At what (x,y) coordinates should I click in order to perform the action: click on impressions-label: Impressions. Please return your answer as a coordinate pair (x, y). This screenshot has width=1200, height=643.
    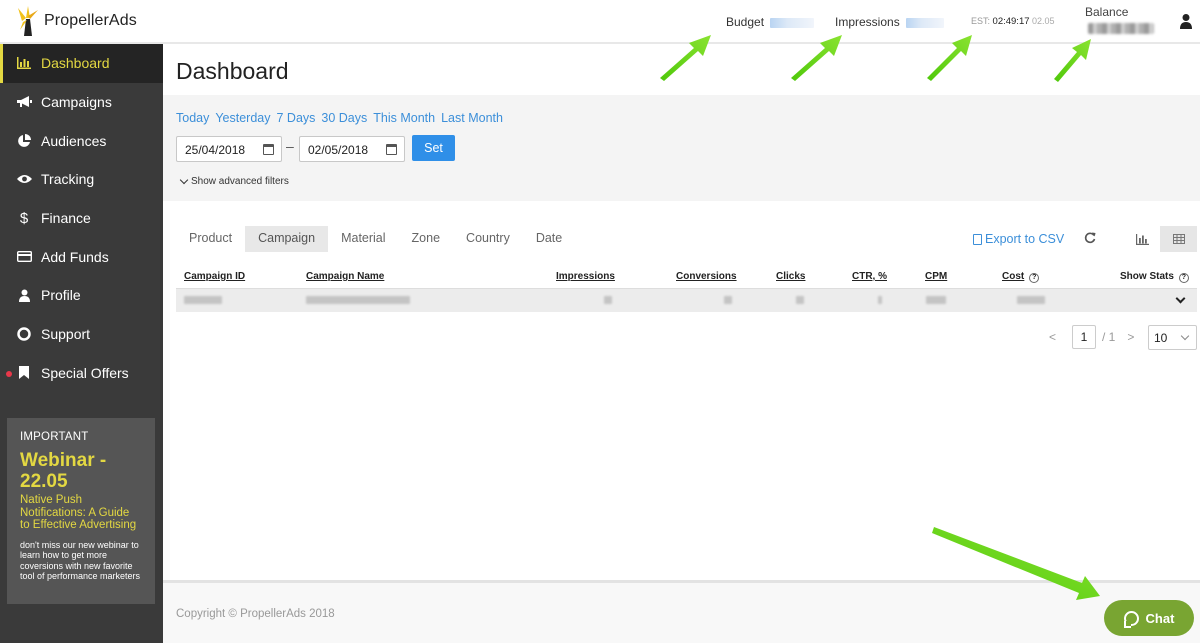
    Looking at the image, I should click on (867, 22).